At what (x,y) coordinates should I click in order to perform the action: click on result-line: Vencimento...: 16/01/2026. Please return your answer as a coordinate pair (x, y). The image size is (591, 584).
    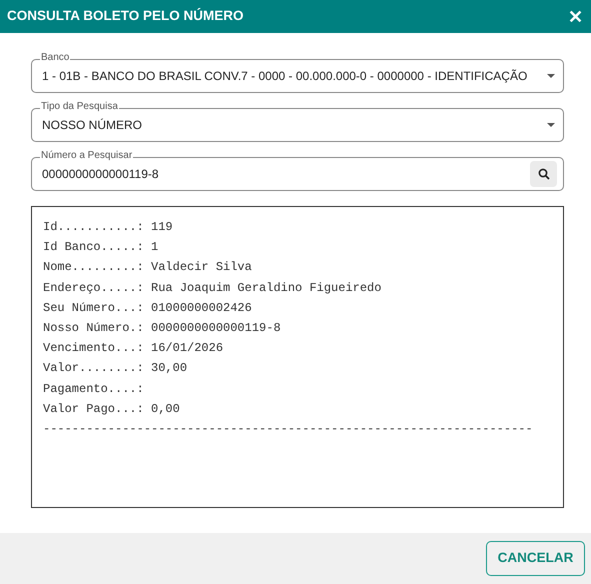
    Looking at the image, I should click on (133, 349).